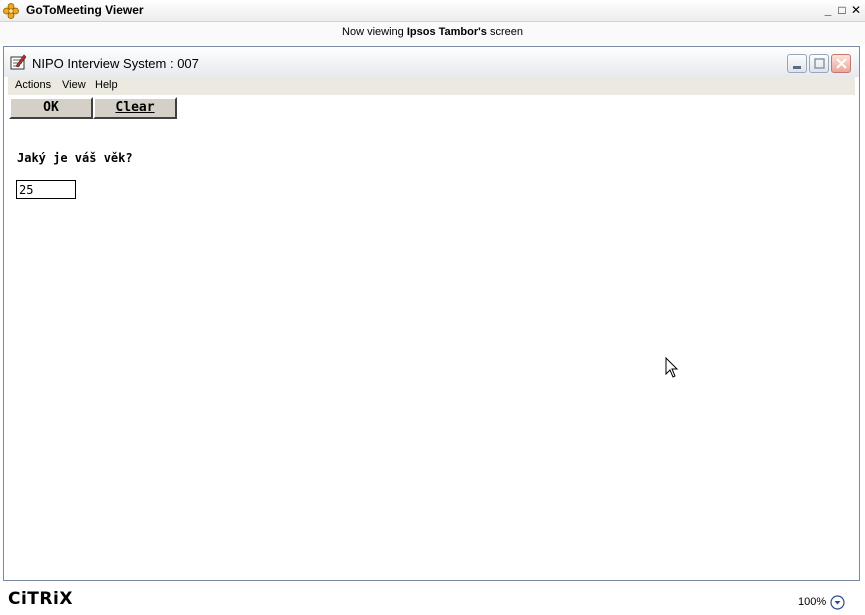 Image resolution: width=865 pixels, height=615 pixels. What do you see at coordinates (40, 599) in the screenshot?
I see `citrix-logo: CiTRiX` at bounding box center [40, 599].